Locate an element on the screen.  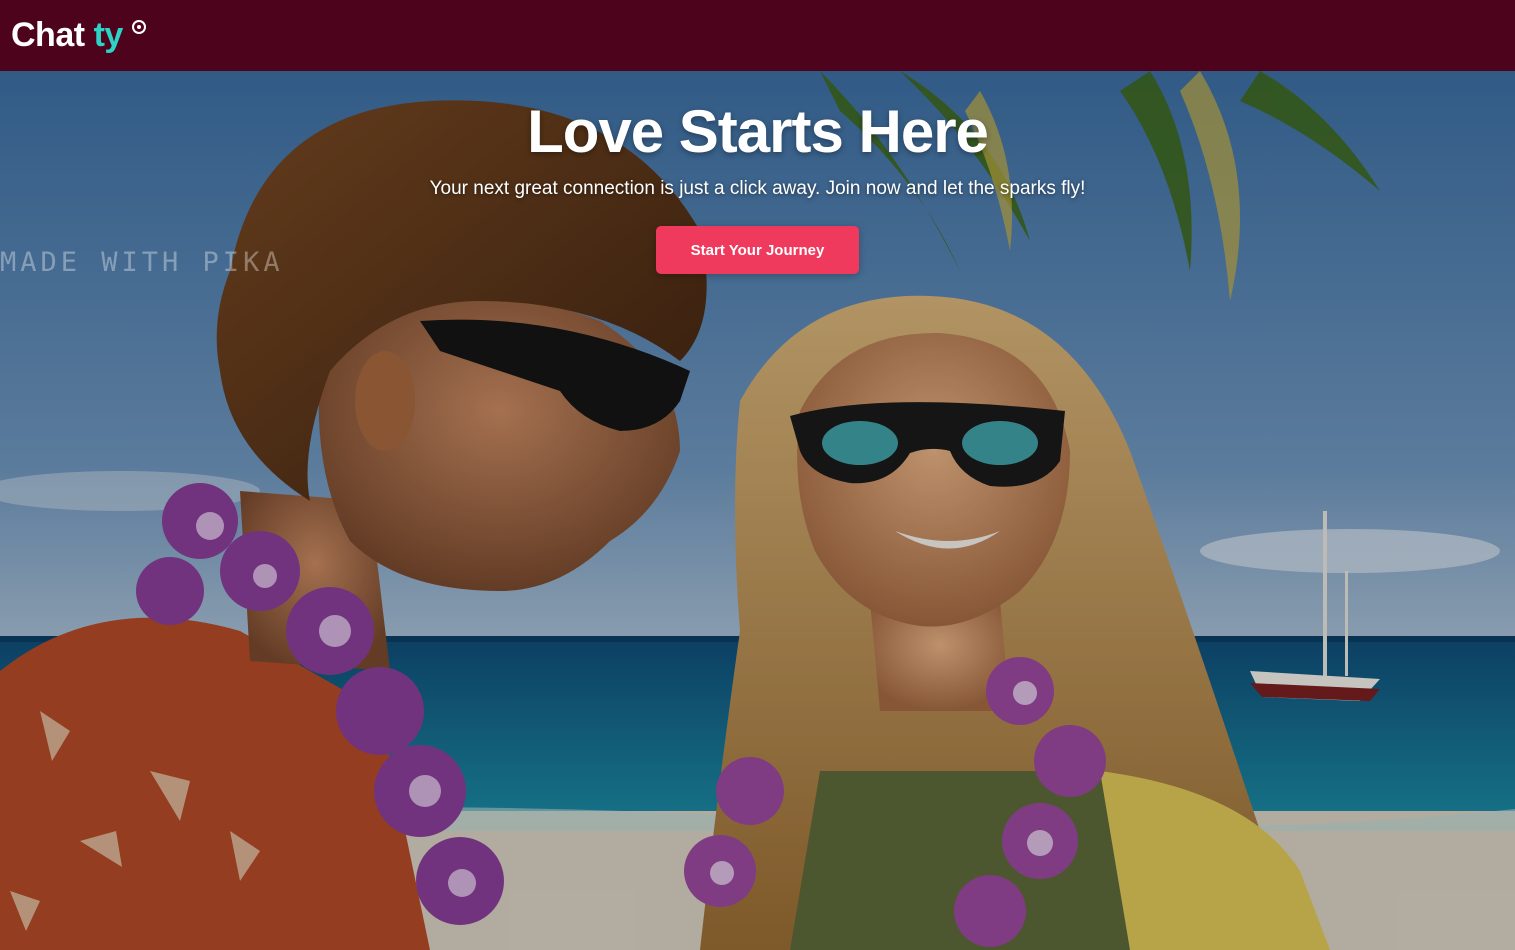
start-journey-button: Start Your Journey is located at coordinates (757, 250).